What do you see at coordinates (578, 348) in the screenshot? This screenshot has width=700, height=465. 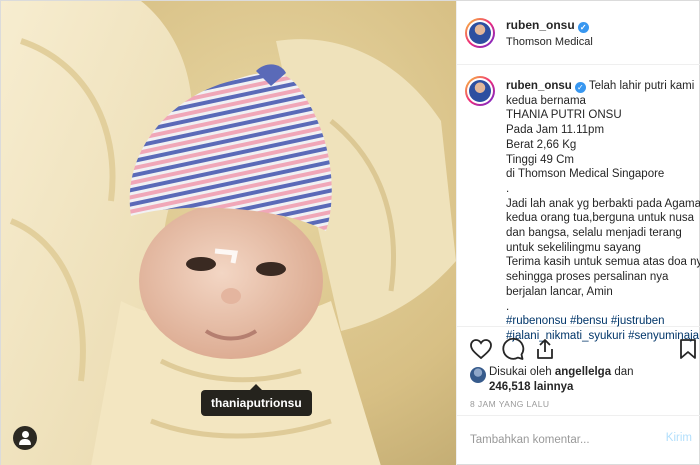 I see `action-bar` at bounding box center [578, 348].